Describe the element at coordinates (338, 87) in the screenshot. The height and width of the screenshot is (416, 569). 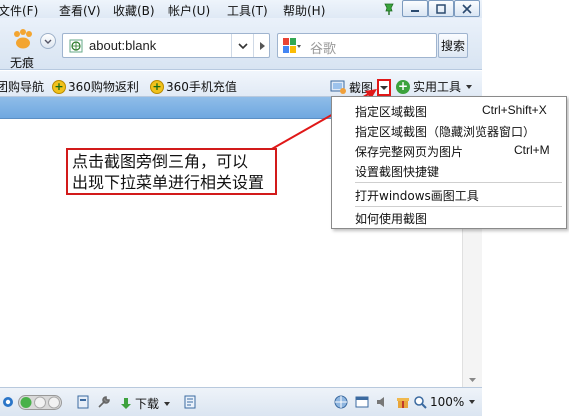
I see `screenshot-icon` at that location.